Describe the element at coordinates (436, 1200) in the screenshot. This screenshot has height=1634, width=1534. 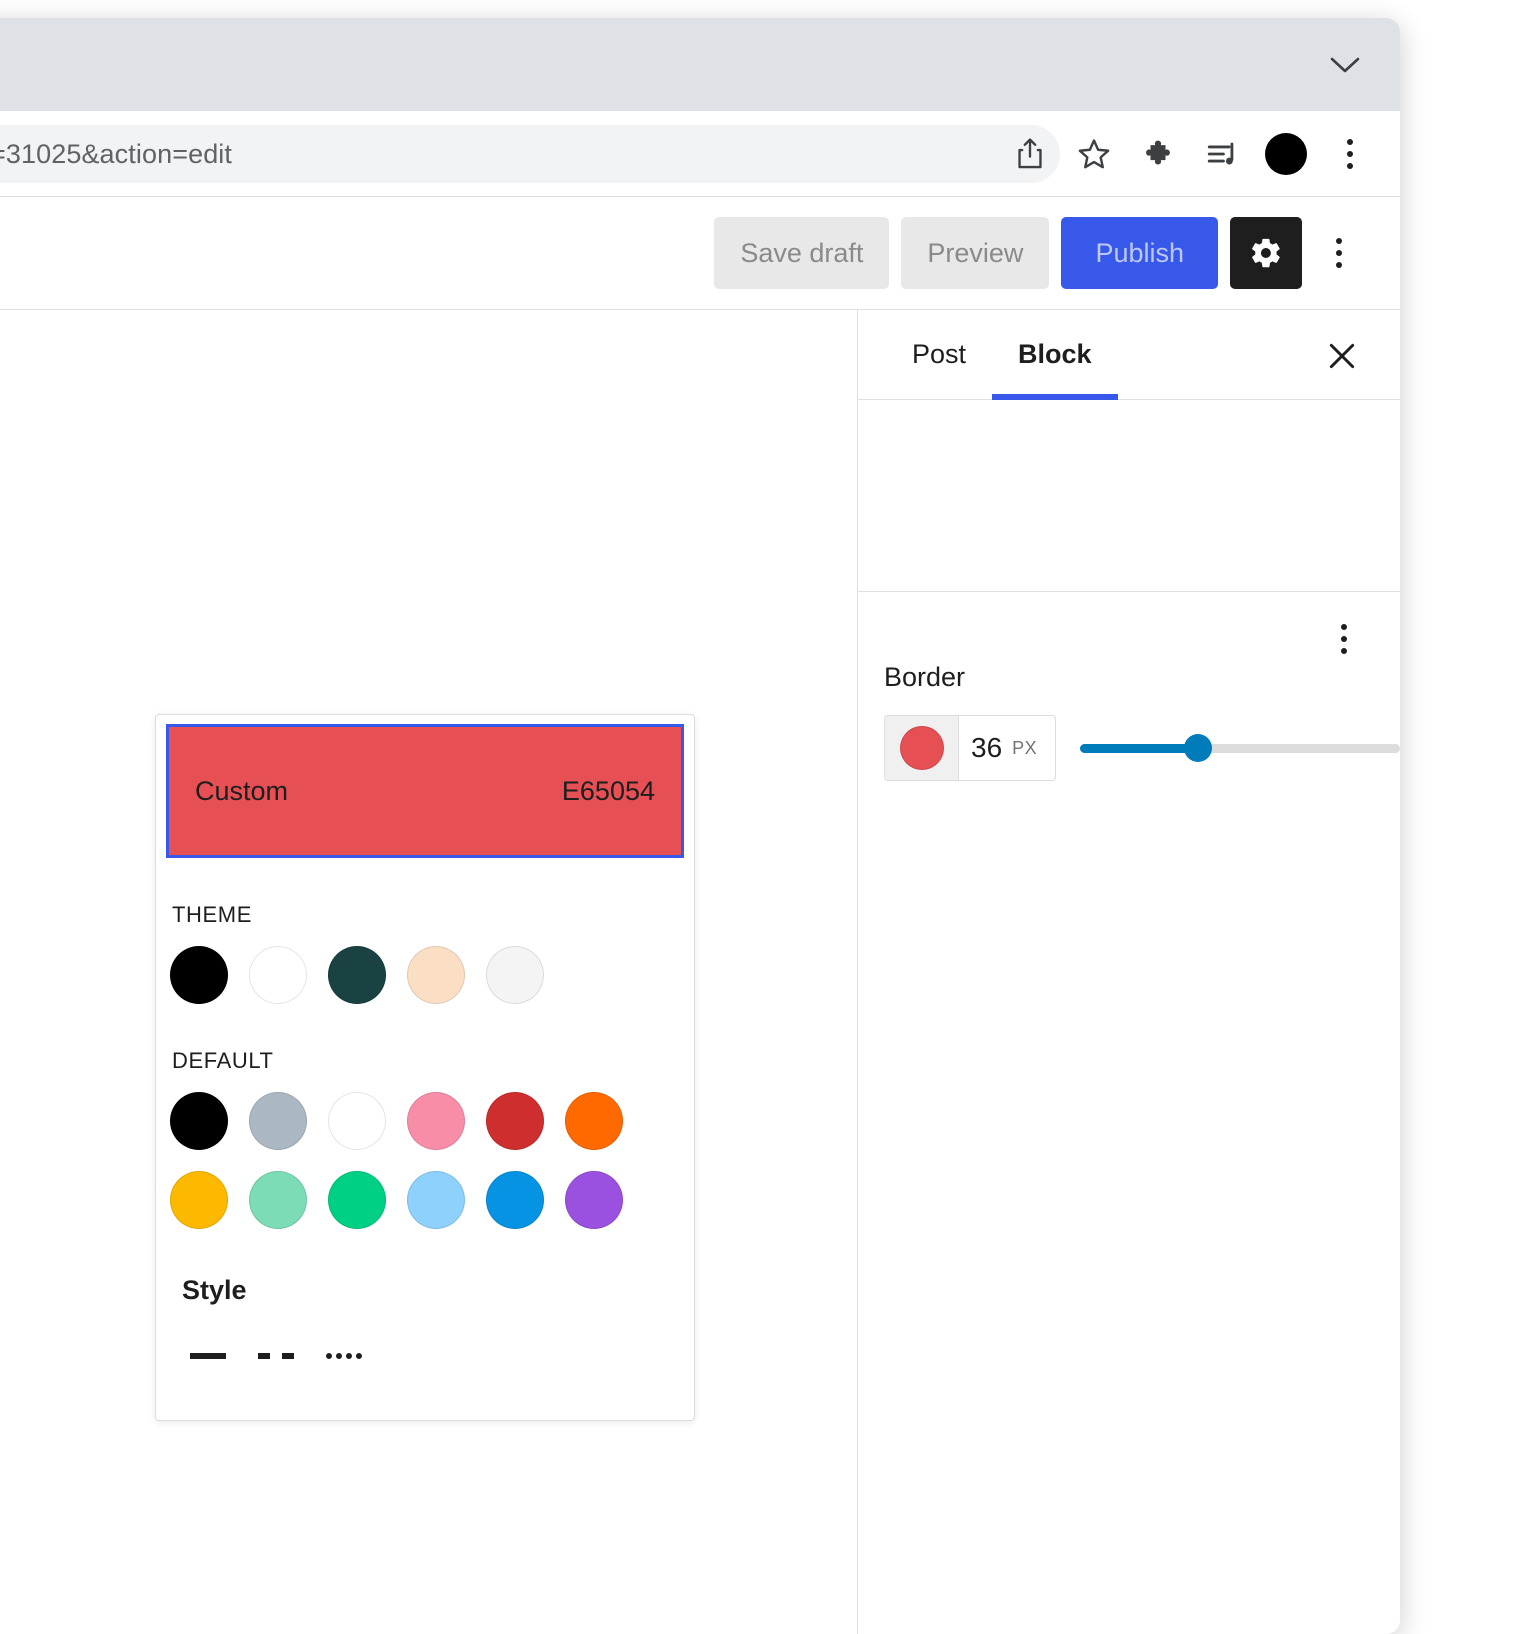
I see `default-pale-cyan-blue` at that location.